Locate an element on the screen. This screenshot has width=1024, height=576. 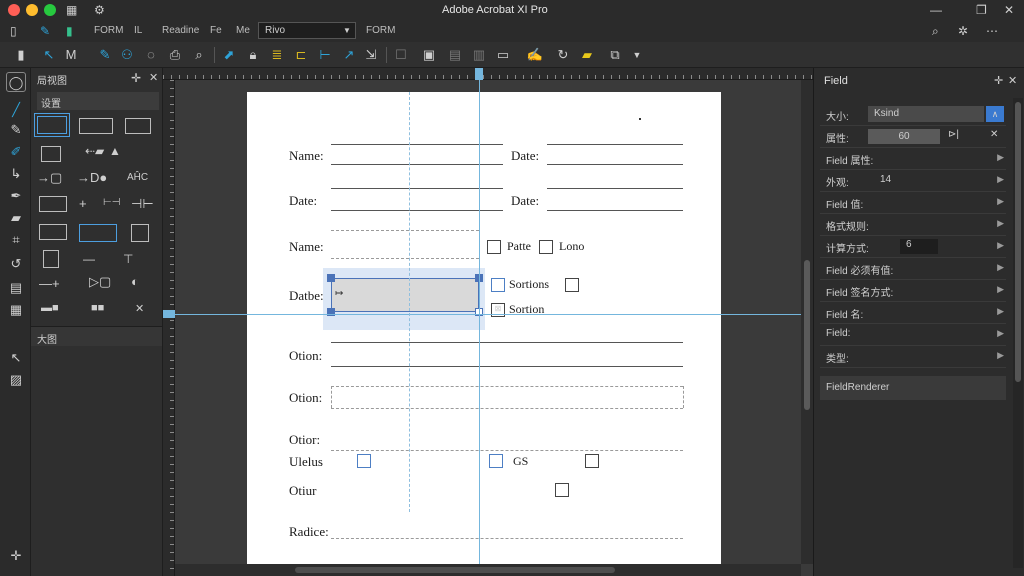
prop-row: 类型: ▶ is located at coordinates (913, 357).